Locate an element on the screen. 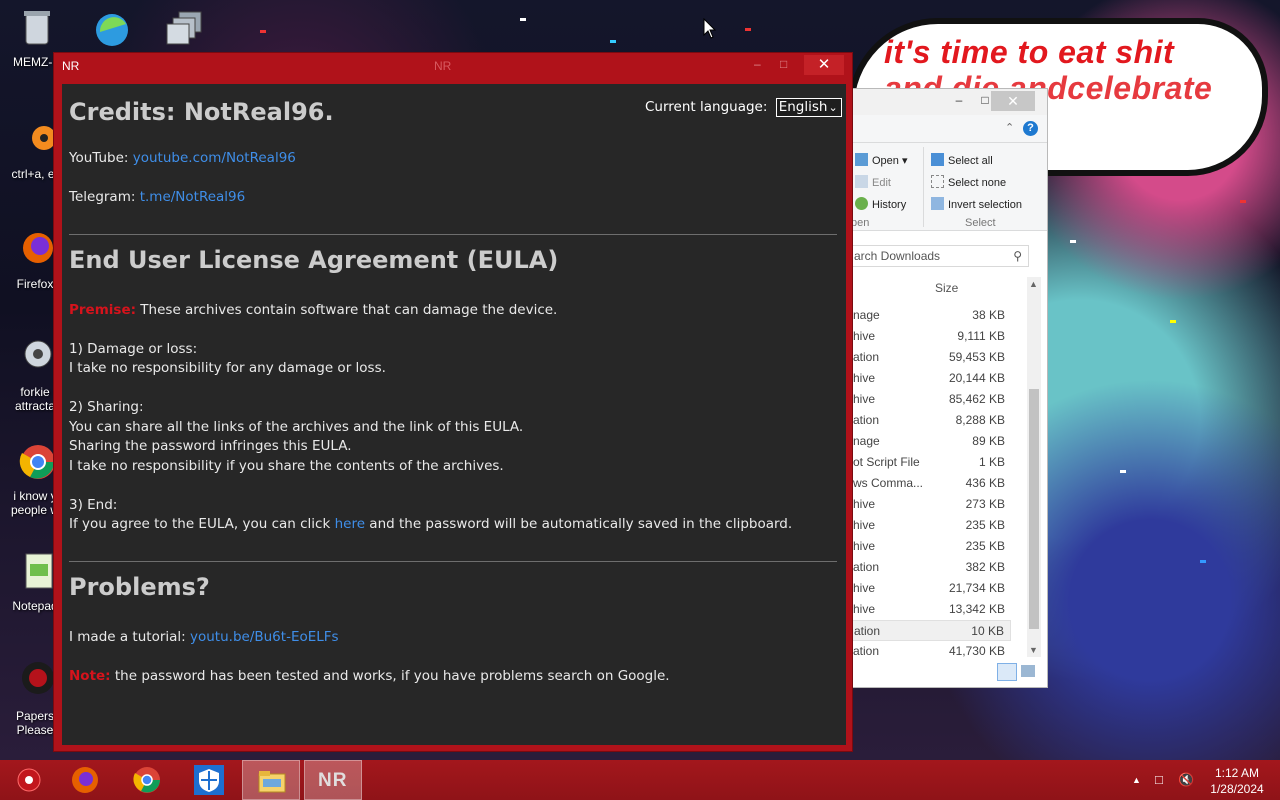 The height and width of the screenshot is (800, 1280). taskbar-nr: NR is located at coordinates (333, 780).